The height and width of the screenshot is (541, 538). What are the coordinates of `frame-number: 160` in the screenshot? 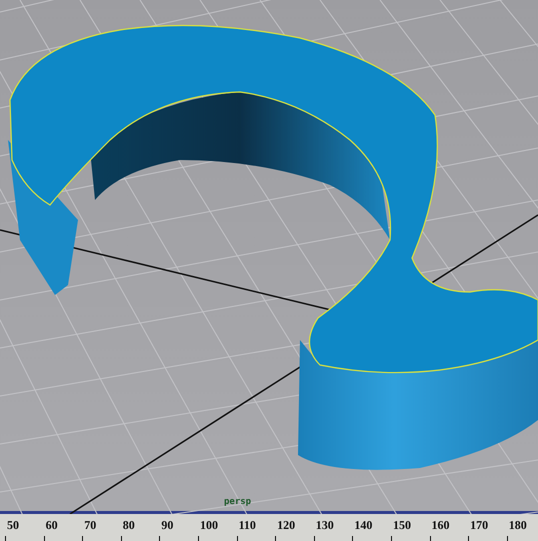 It's located at (440, 525).